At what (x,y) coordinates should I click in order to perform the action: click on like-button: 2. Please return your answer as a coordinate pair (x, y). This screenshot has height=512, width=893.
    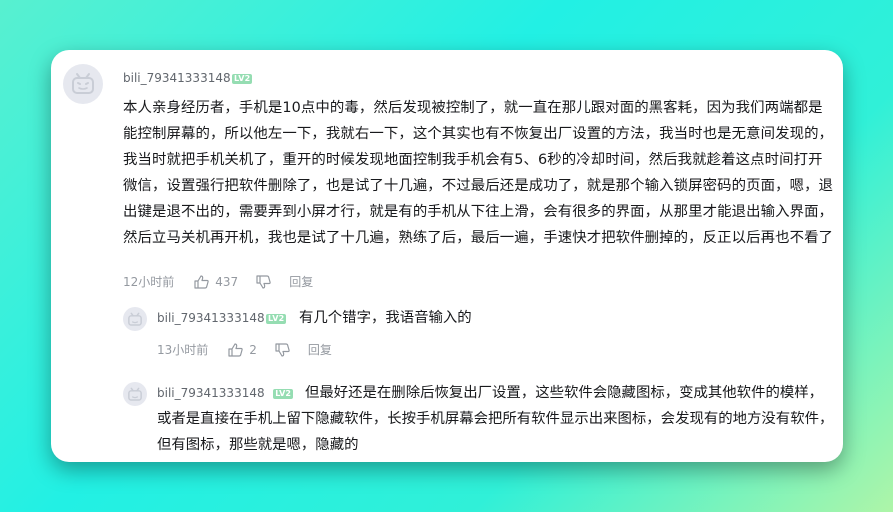
    Looking at the image, I should click on (242, 350).